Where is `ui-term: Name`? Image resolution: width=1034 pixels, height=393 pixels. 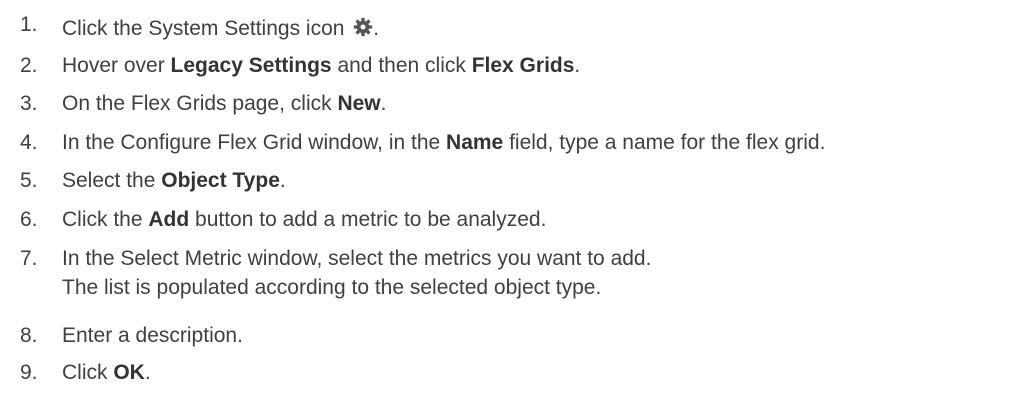
ui-term: Name is located at coordinates (475, 142).